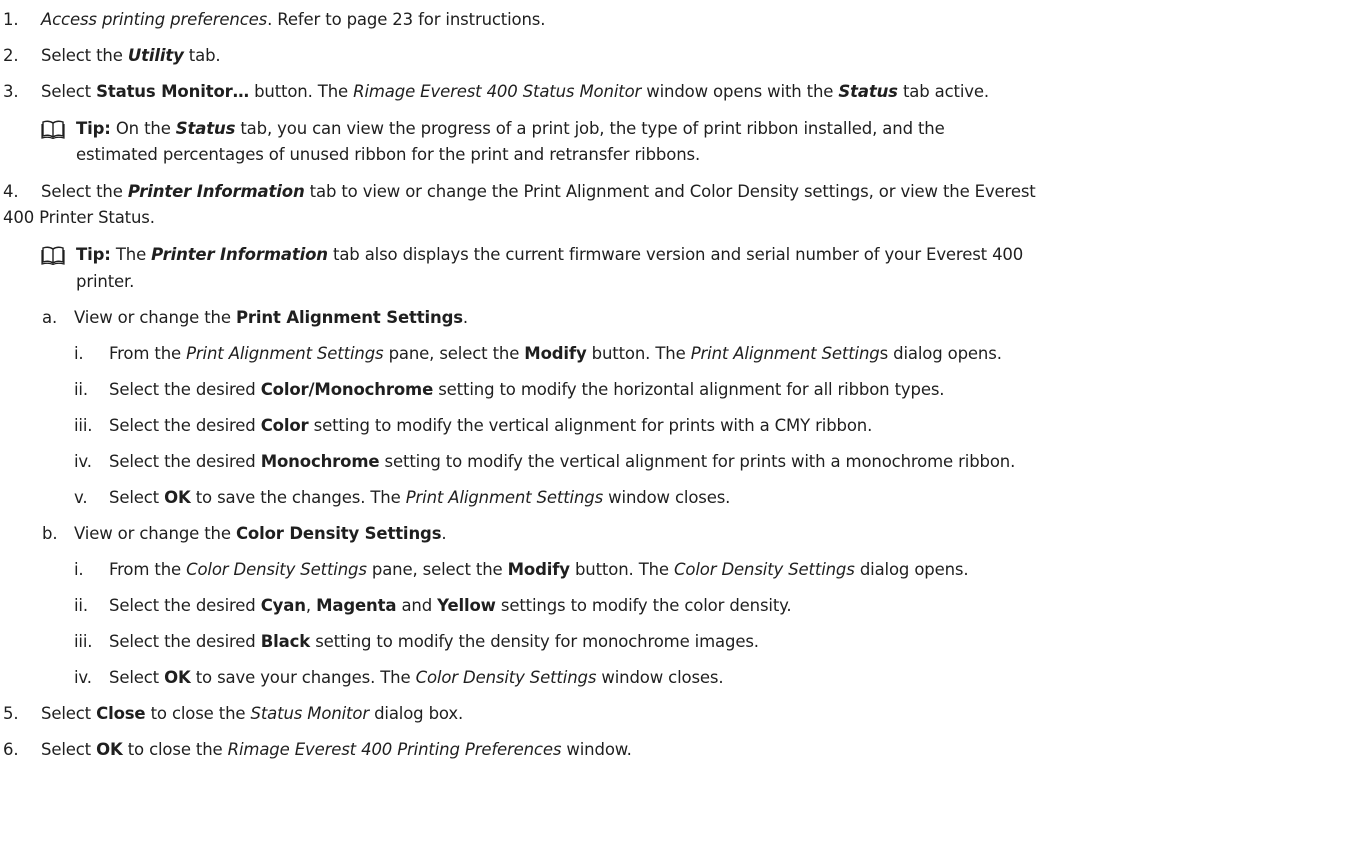 This screenshot has height=863, width=1364. Describe the element at coordinates (50, 317) in the screenshot. I see `substep-letter: a.` at that location.